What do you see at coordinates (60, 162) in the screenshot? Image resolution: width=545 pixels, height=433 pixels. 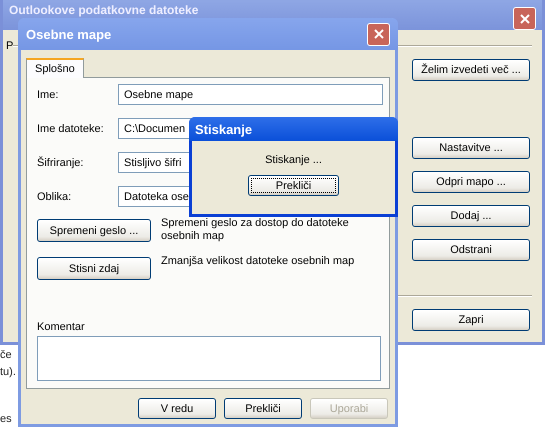 I see `field-label: Šifriranje:` at bounding box center [60, 162].